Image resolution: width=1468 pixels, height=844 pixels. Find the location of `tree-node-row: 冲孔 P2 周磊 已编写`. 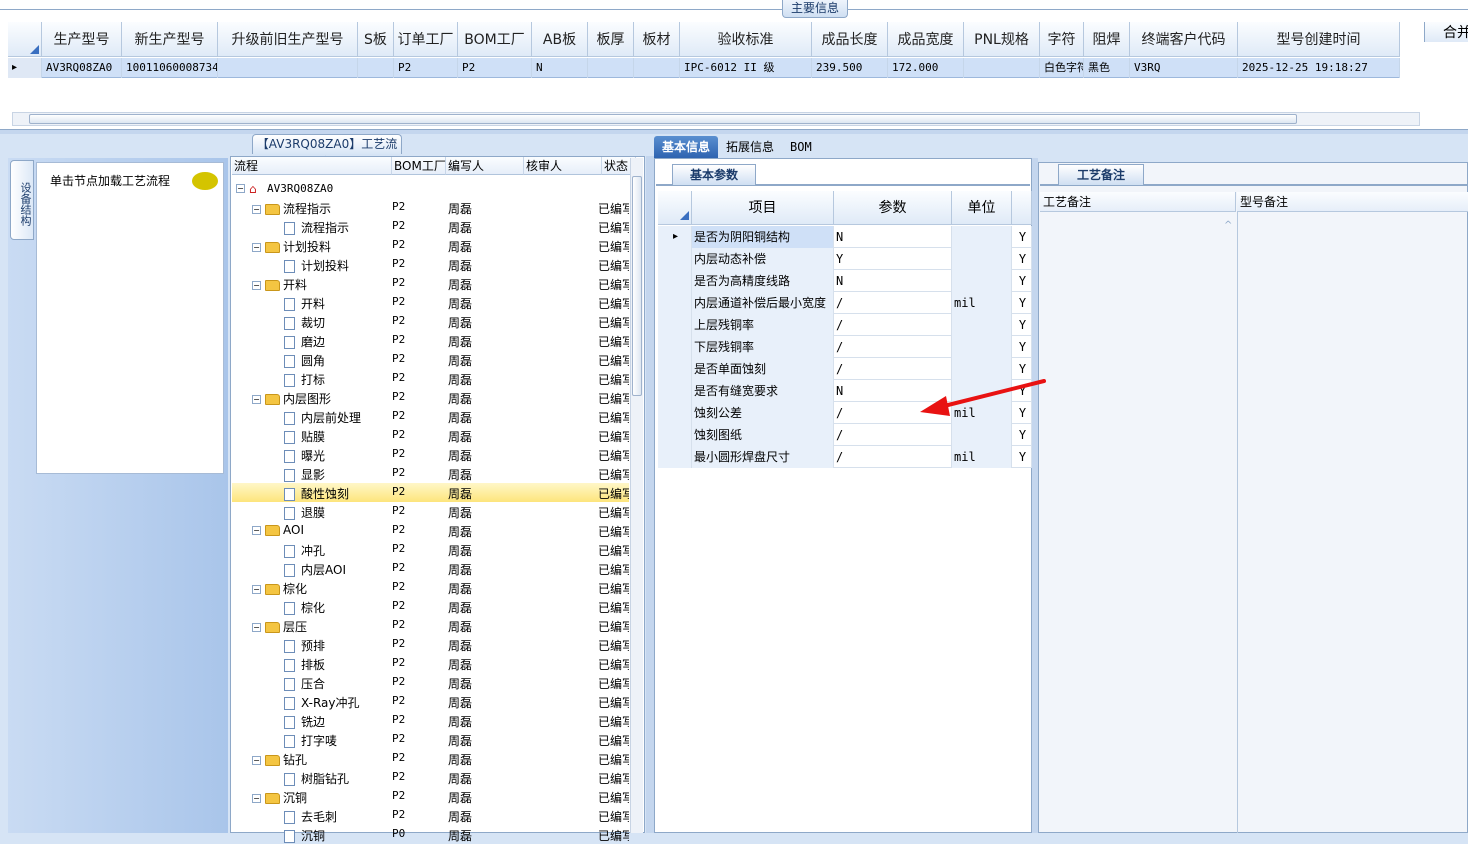

tree-node-row: 冲孔 P2 周磊 已编写 is located at coordinates (430, 549).